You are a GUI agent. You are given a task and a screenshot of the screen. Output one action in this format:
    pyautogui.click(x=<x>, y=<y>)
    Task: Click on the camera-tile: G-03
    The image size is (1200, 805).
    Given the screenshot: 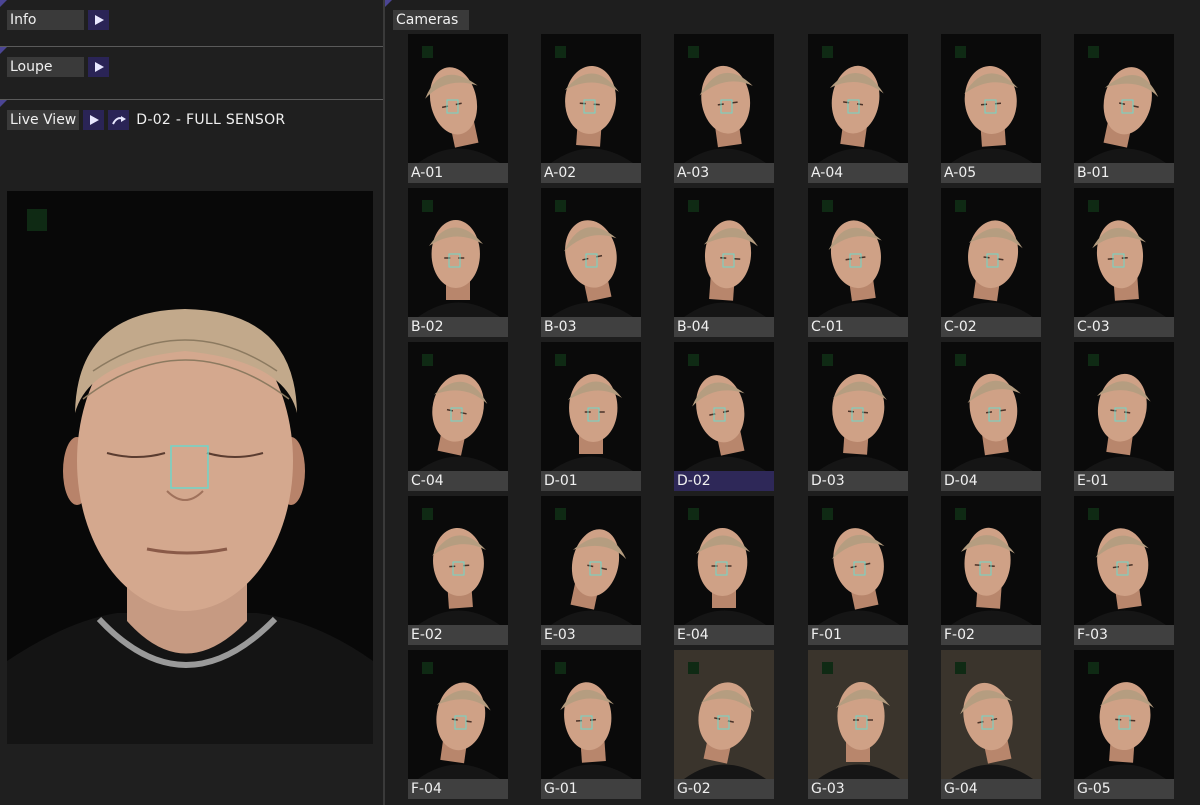 What is the action you would take?
    pyautogui.click(x=858, y=724)
    